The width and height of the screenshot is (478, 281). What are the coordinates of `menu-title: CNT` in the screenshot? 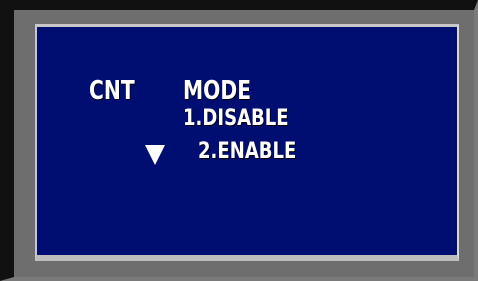 It's located at (112, 91).